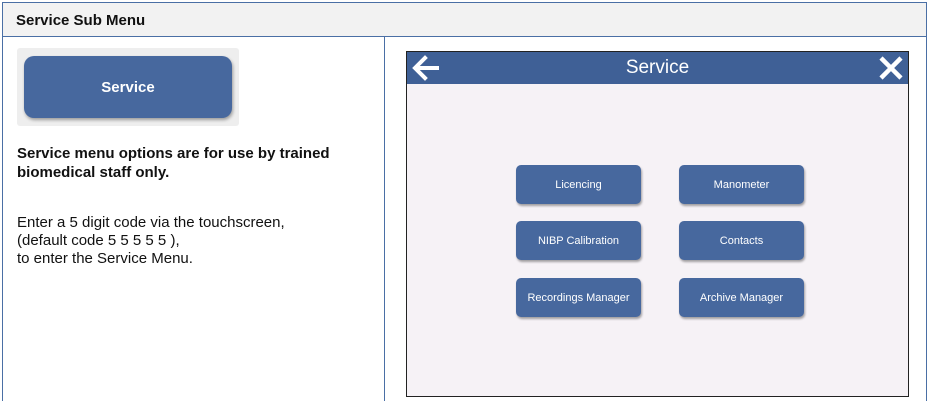  I want to click on close-x-icon, so click(891, 68).